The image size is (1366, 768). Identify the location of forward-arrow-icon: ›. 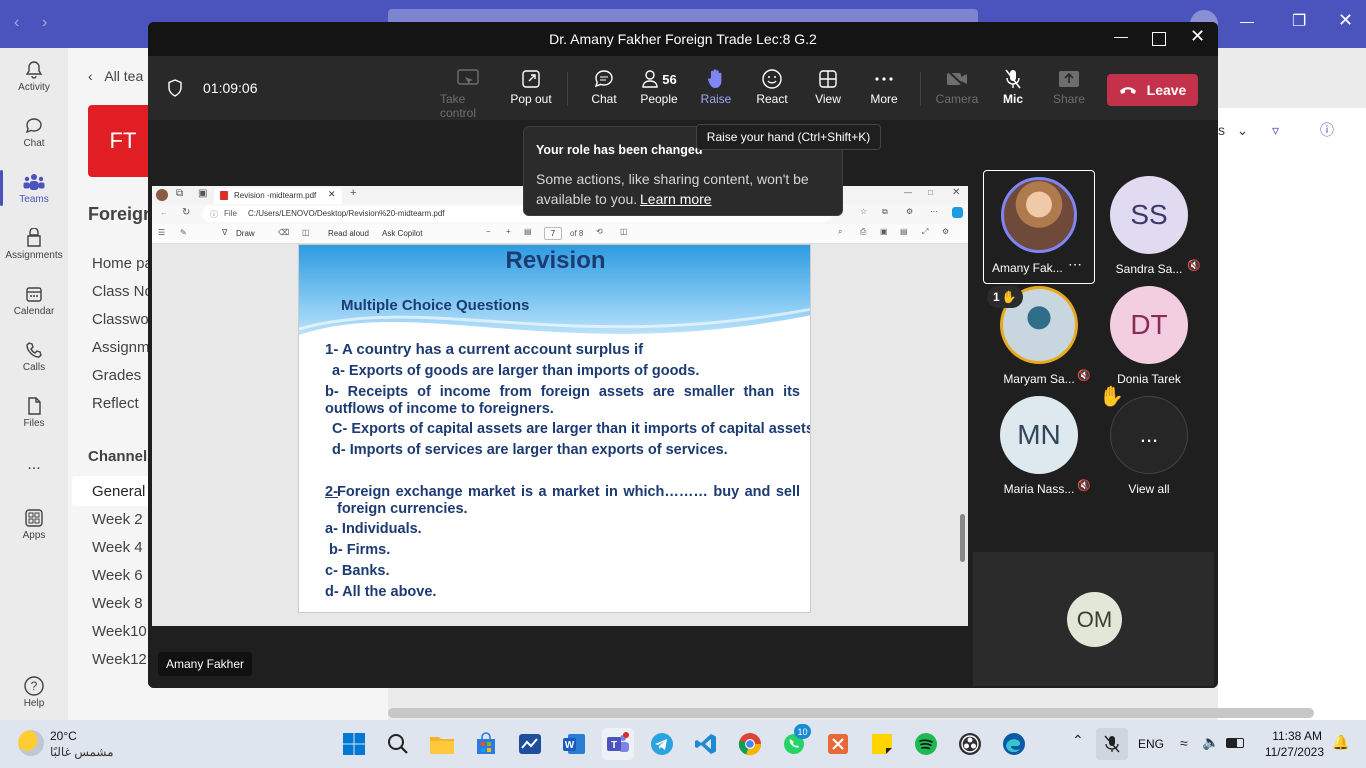
(44, 23).